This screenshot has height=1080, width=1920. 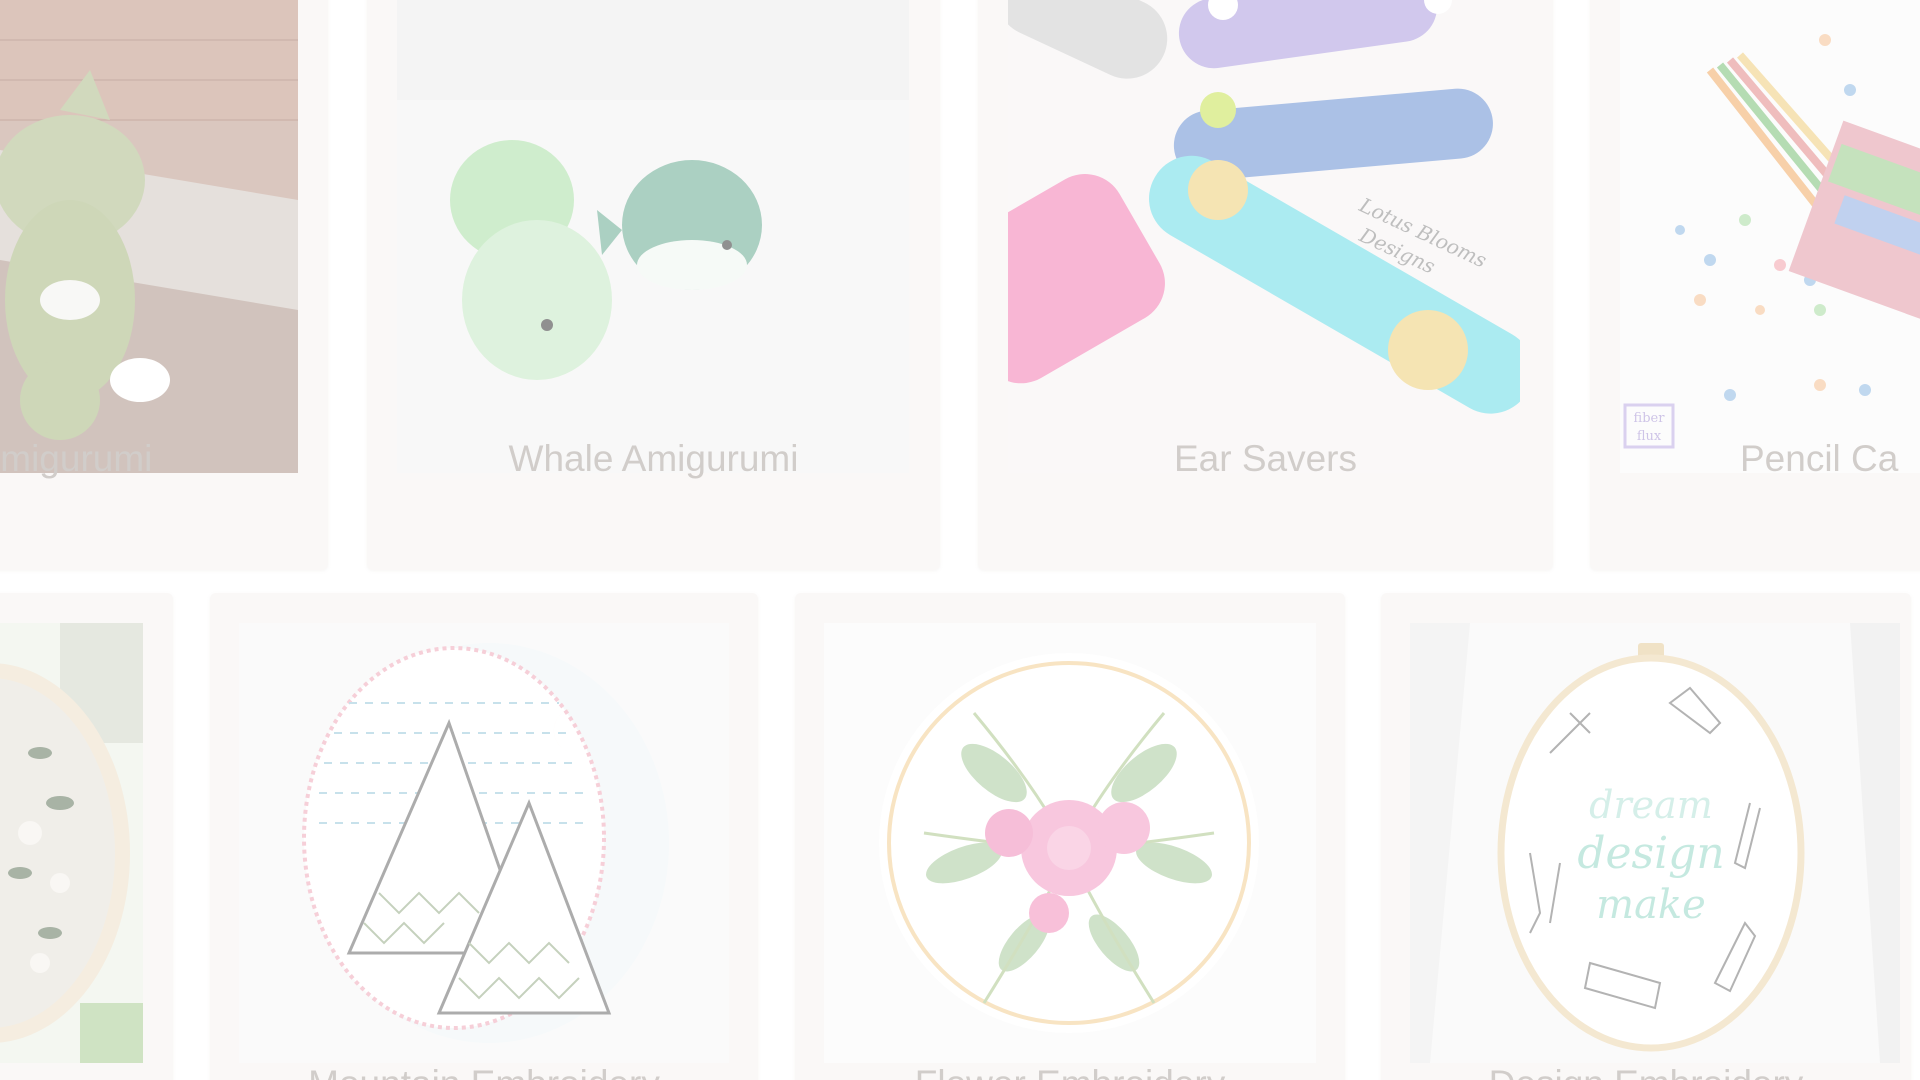 What do you see at coordinates (1265, 459) in the screenshot?
I see `project-card-title: Ear Savers` at bounding box center [1265, 459].